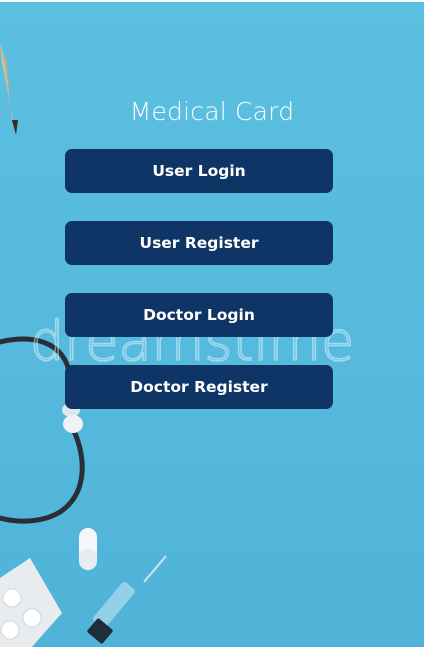  What do you see at coordinates (42, 430) in the screenshot?
I see `stethoscope-icon` at bounding box center [42, 430].